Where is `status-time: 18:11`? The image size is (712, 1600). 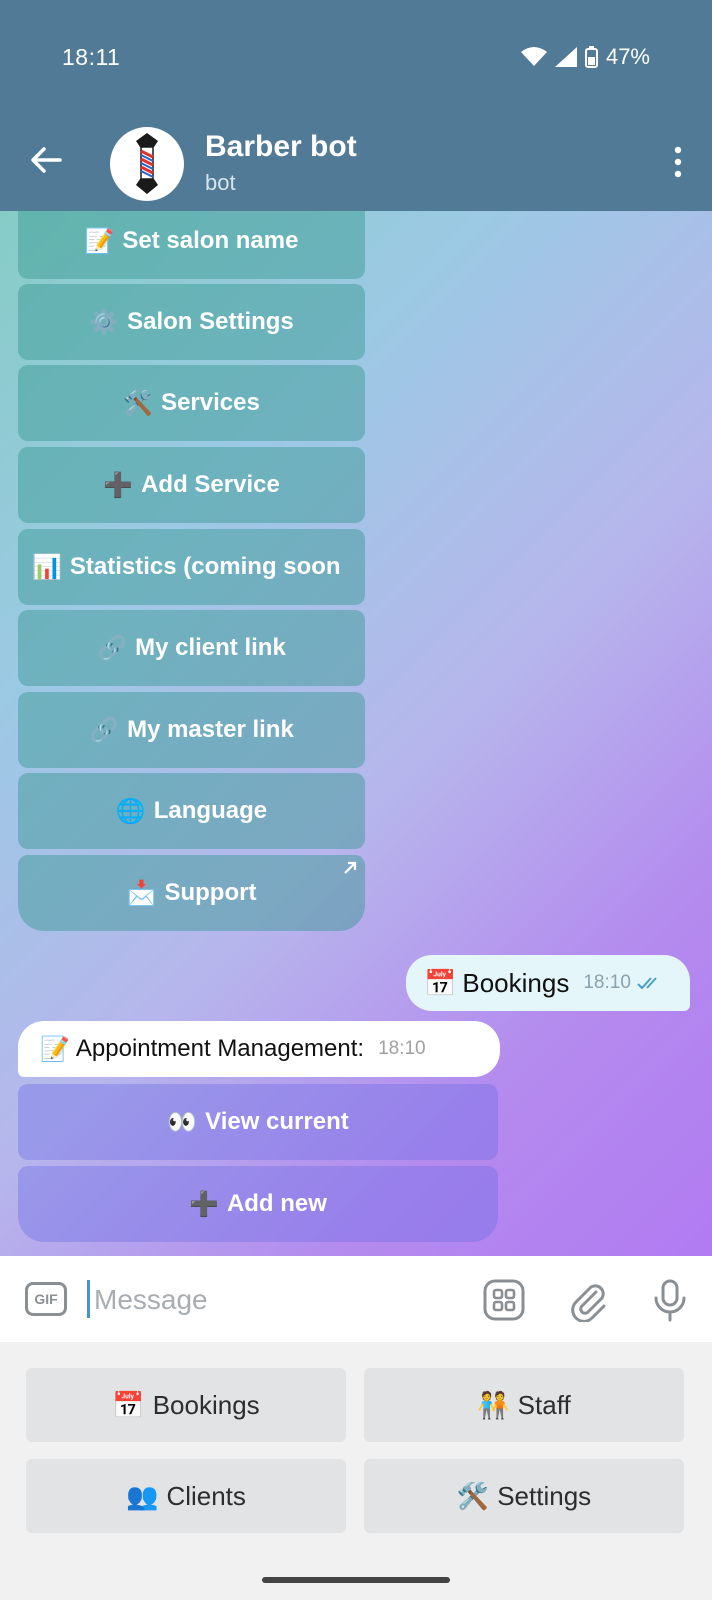
status-time: 18:11 is located at coordinates (91, 57).